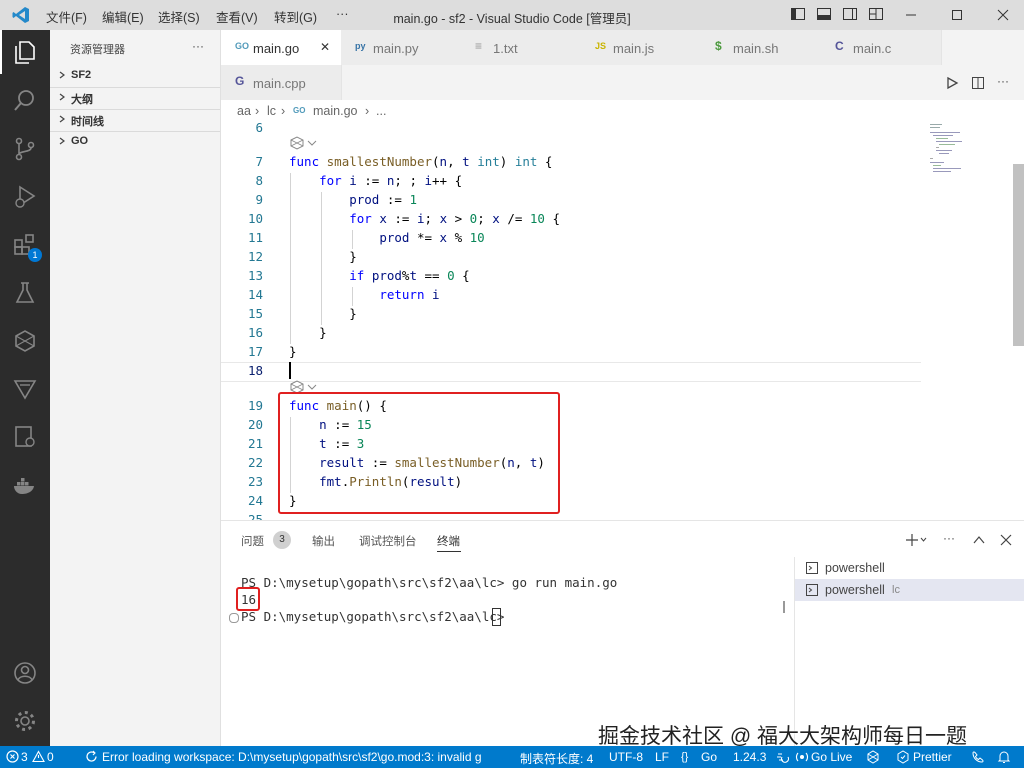 This screenshot has height=768, width=1024. What do you see at coordinates (244, 111) in the screenshot?
I see `breadcrumb-aa: aa` at bounding box center [244, 111].